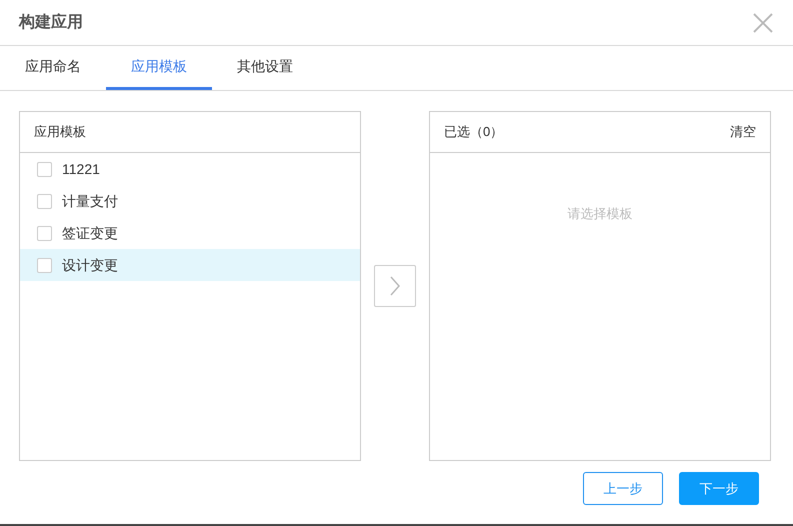  I want to click on tab: 应用模板, so click(159, 68).